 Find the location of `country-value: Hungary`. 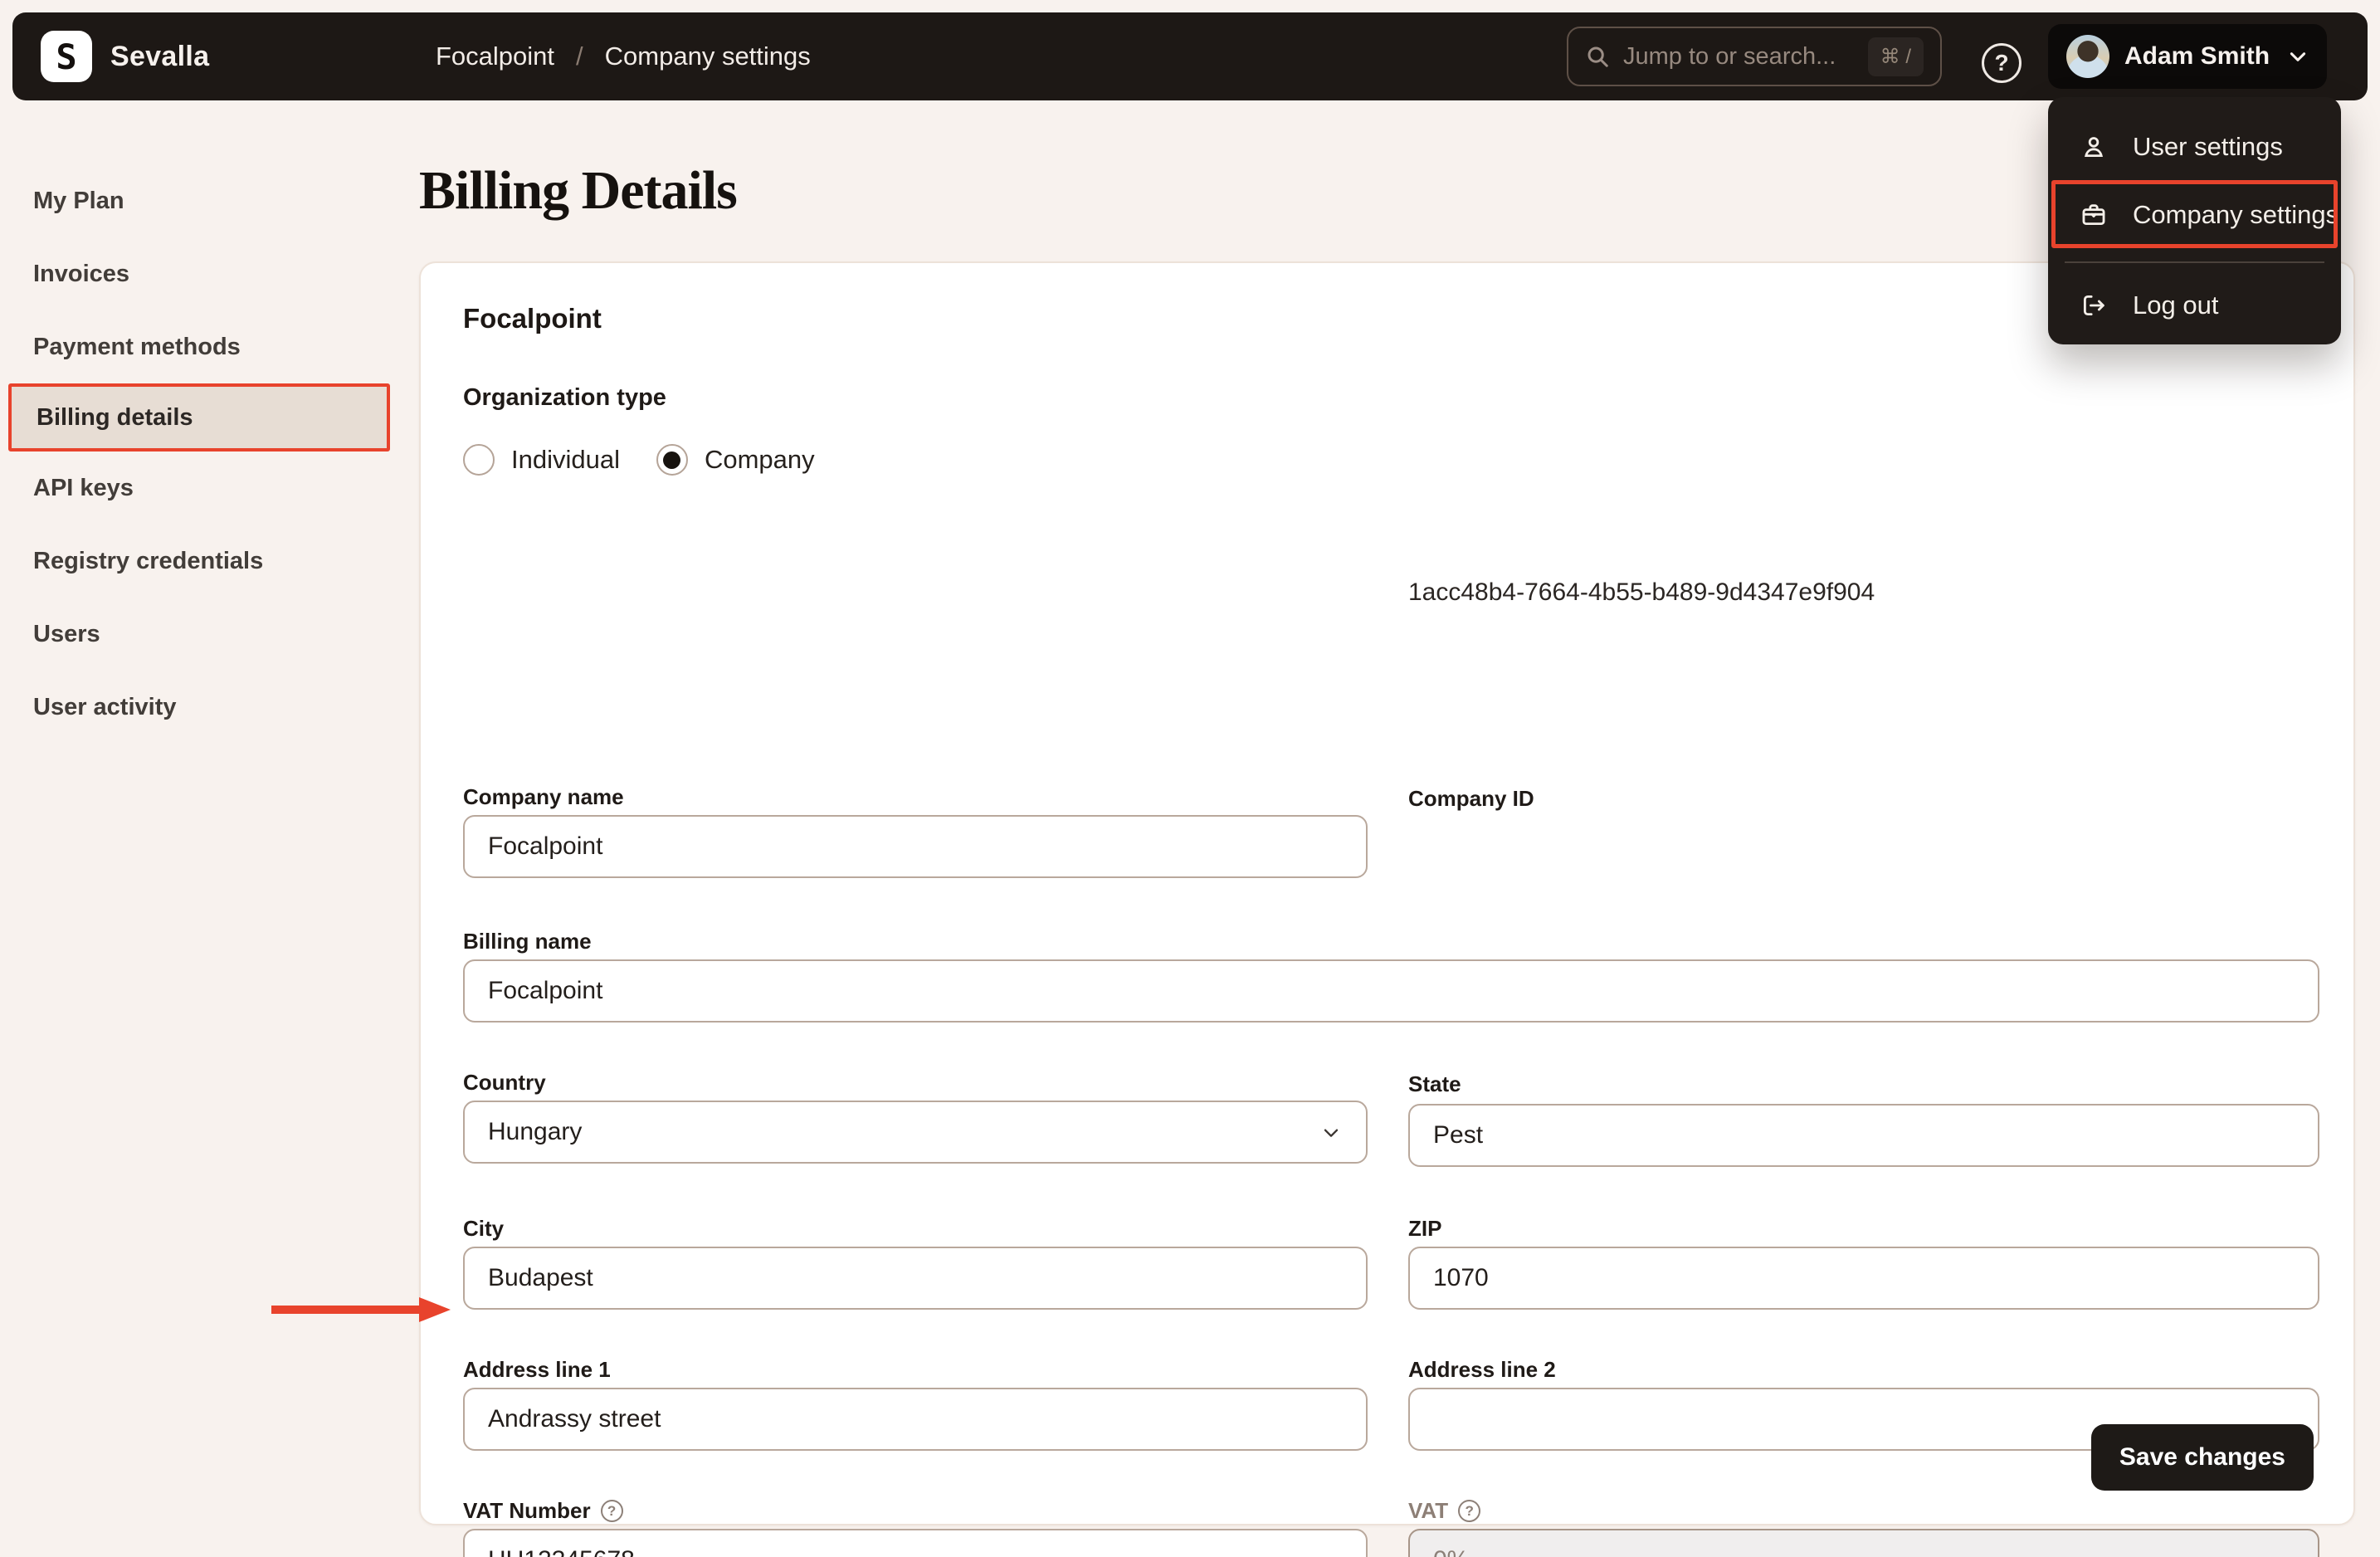

country-value: Hungary is located at coordinates (535, 1131).